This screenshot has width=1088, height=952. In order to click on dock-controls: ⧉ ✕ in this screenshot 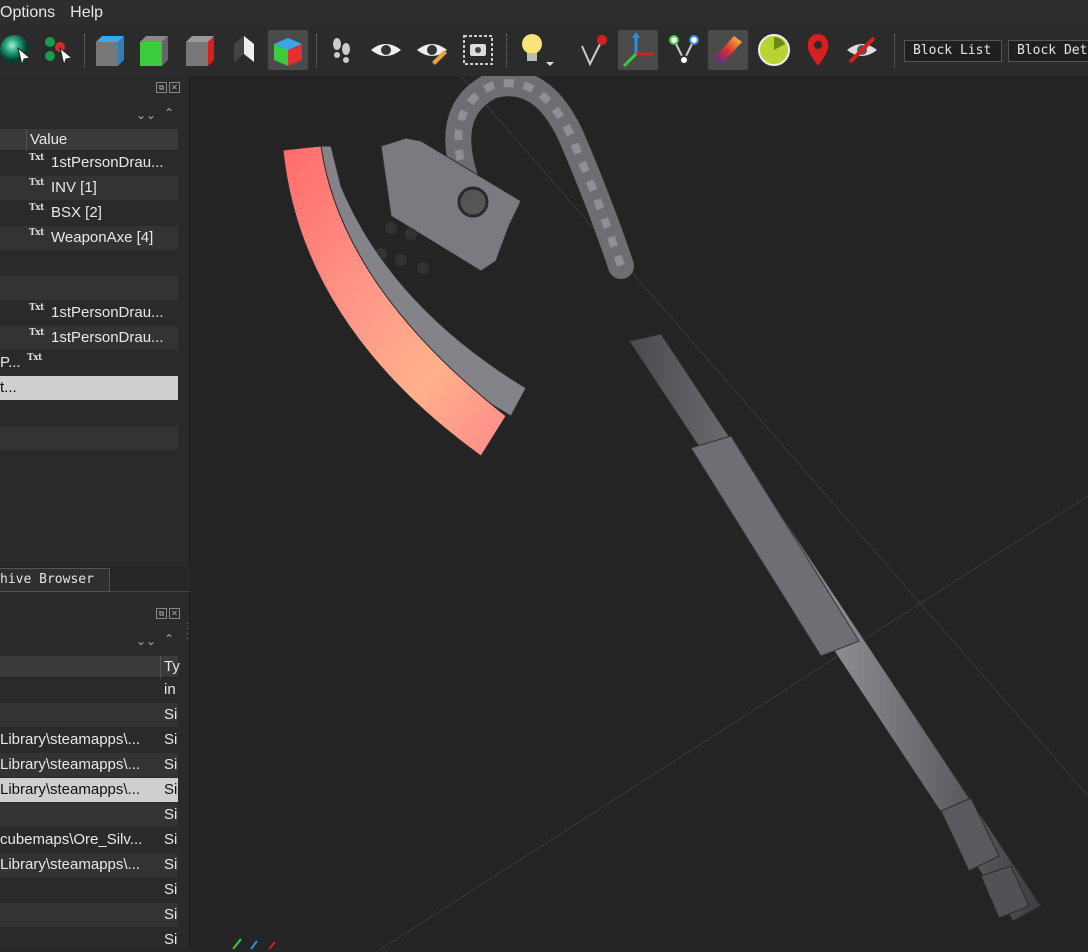, I will do `click(169, 89)`.